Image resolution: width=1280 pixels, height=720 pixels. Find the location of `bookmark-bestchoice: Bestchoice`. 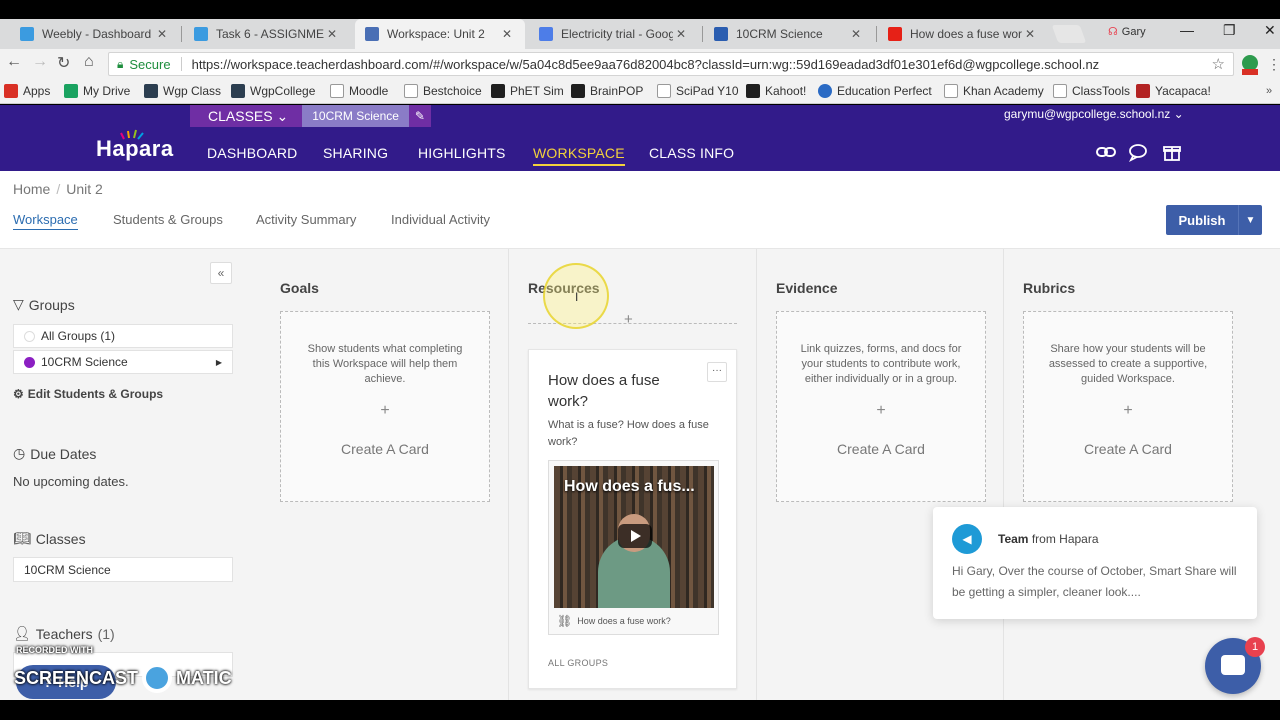

bookmark-bestchoice: Bestchoice is located at coordinates (443, 91).